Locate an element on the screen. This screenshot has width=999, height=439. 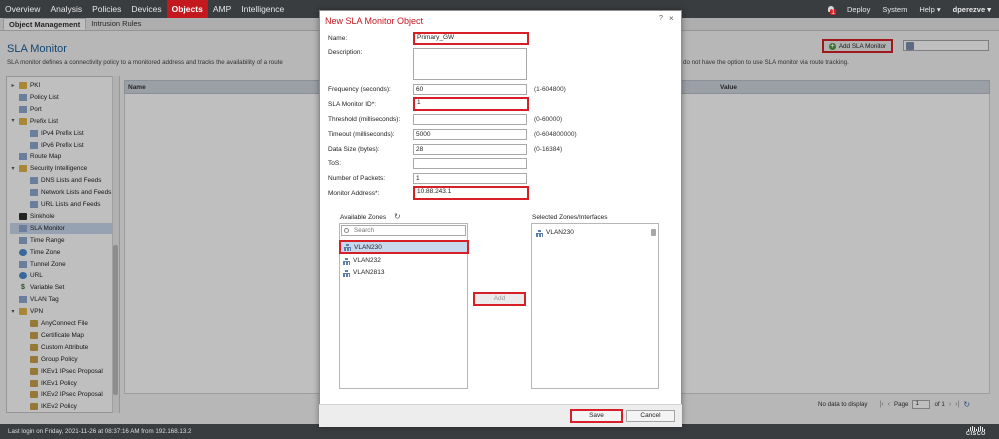
threshold-label: Threshold (milliseconds): is located at coordinates (364, 119).